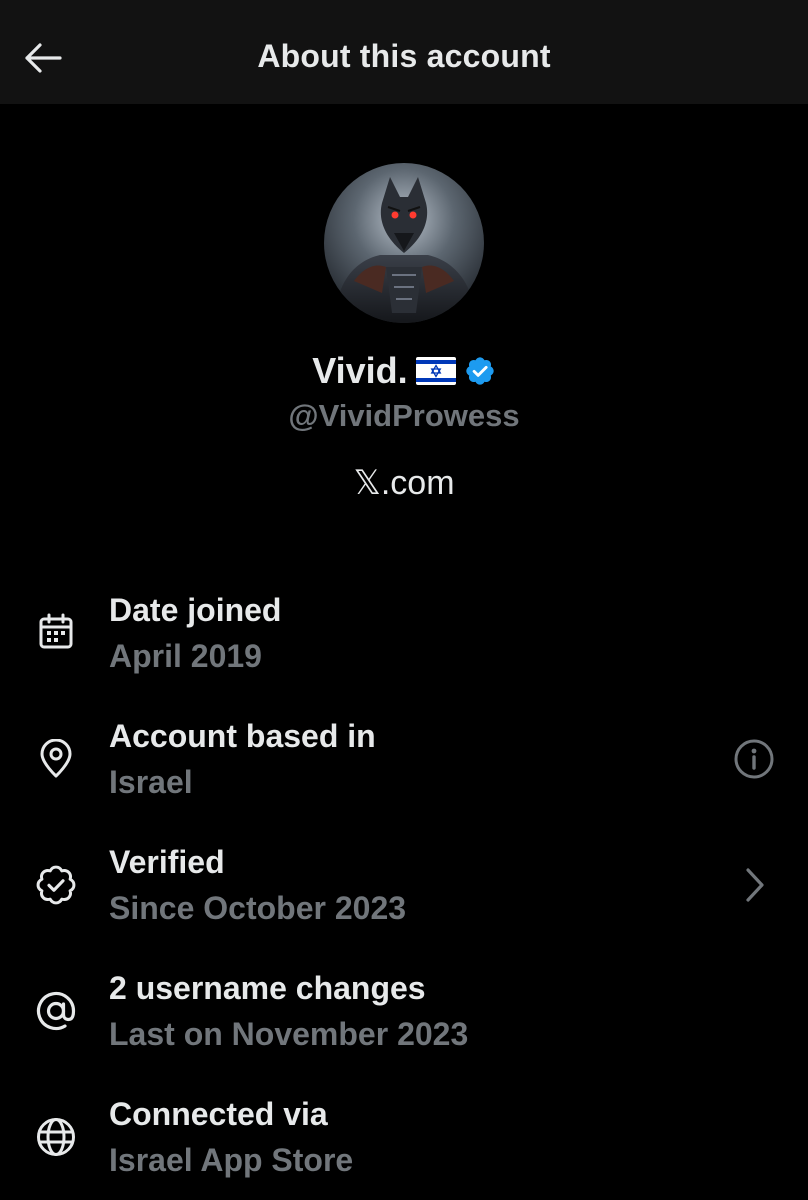 The image size is (808, 1200). I want to click on row-connected-via: Connected via Israel App Store, so click(404, 1146).